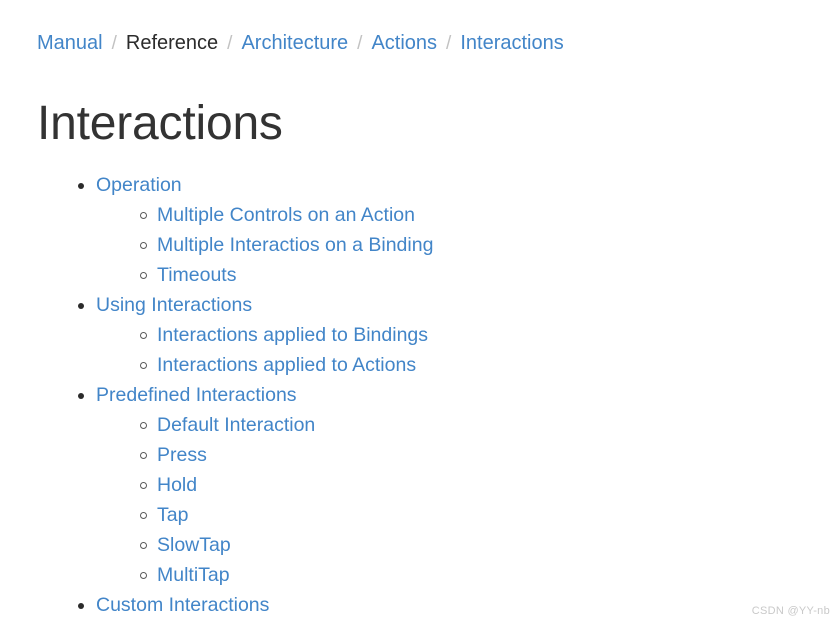  Describe the element at coordinates (419, 185) in the screenshot. I see `toc-section: Operation` at that location.